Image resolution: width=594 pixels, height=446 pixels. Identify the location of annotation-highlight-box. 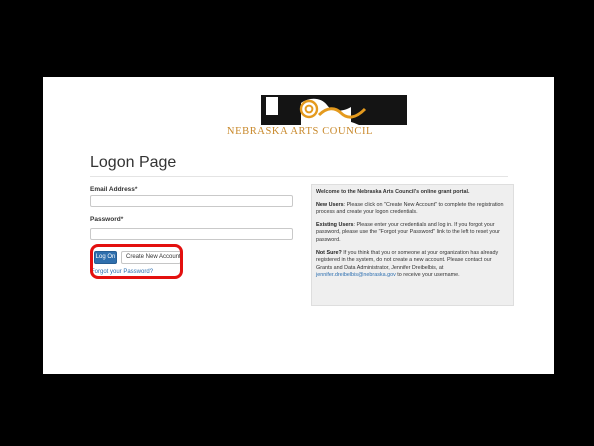
(136, 261).